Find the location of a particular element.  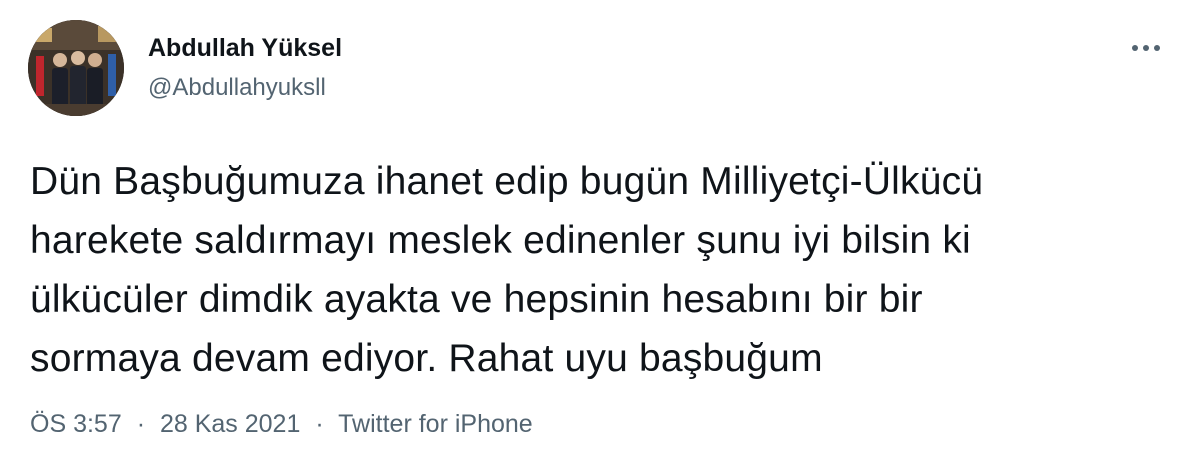

tweet-time: ÖS 3:57 is located at coordinates (76, 424).